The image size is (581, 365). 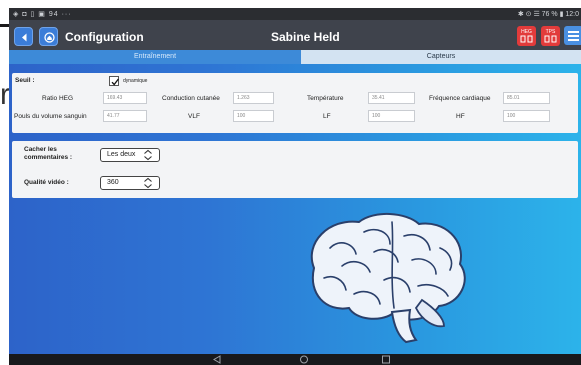 What do you see at coordinates (526, 116) in the screenshot?
I see `hf-field: 100` at bounding box center [526, 116].